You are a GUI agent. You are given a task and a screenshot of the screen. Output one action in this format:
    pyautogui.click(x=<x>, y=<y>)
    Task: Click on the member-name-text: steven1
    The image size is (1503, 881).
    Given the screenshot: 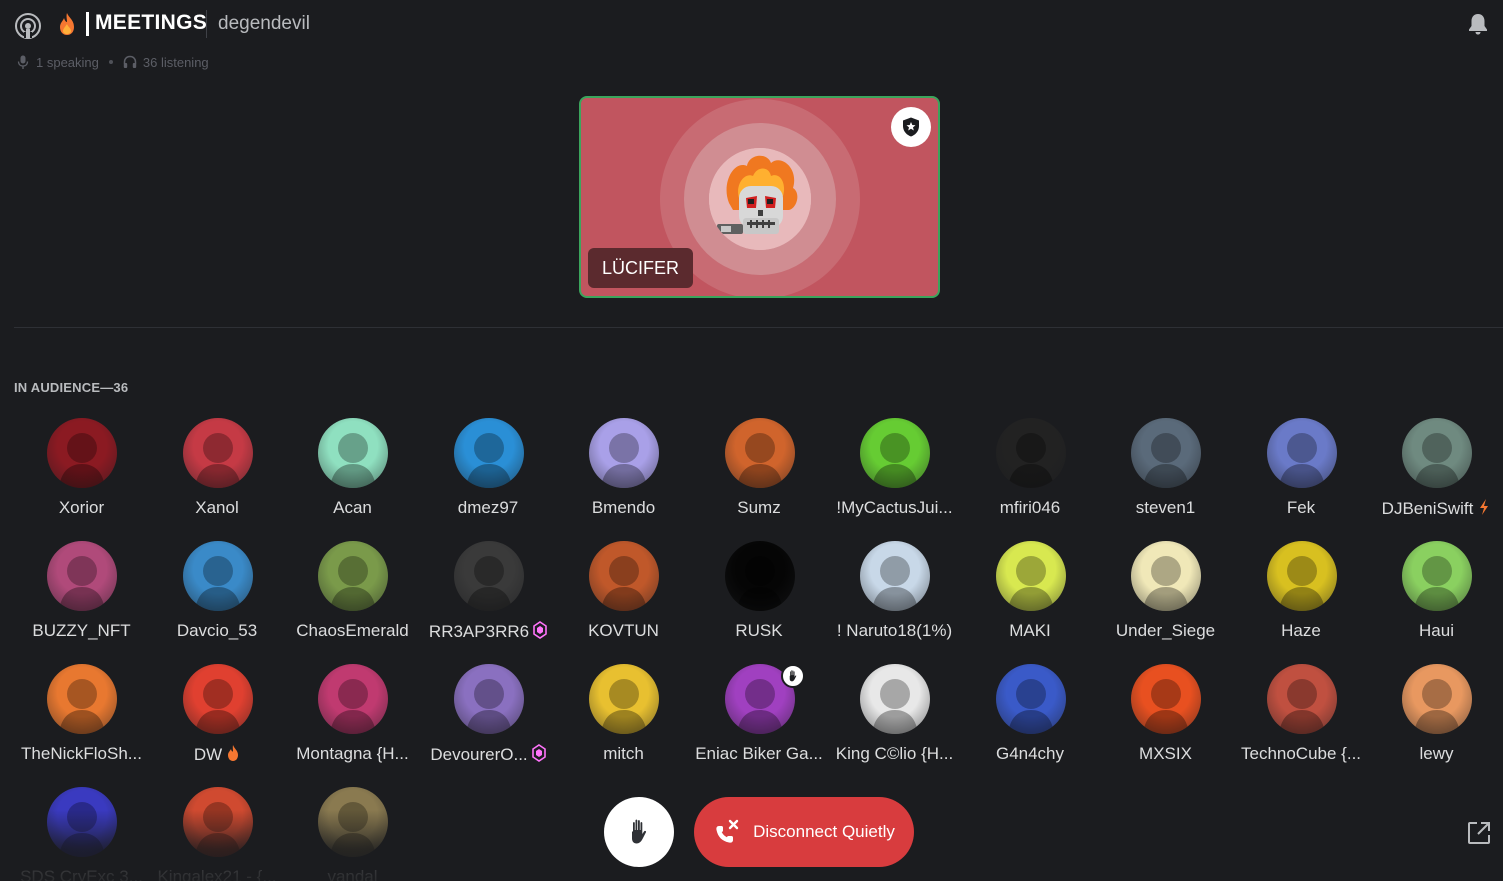 What is the action you would take?
    pyautogui.click(x=1165, y=507)
    